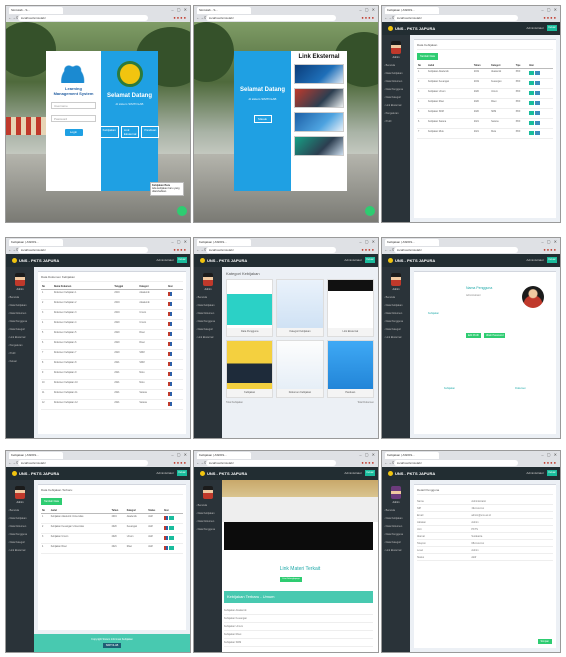  I want to click on category-card: Kategori Kebijakan, so click(300, 308).